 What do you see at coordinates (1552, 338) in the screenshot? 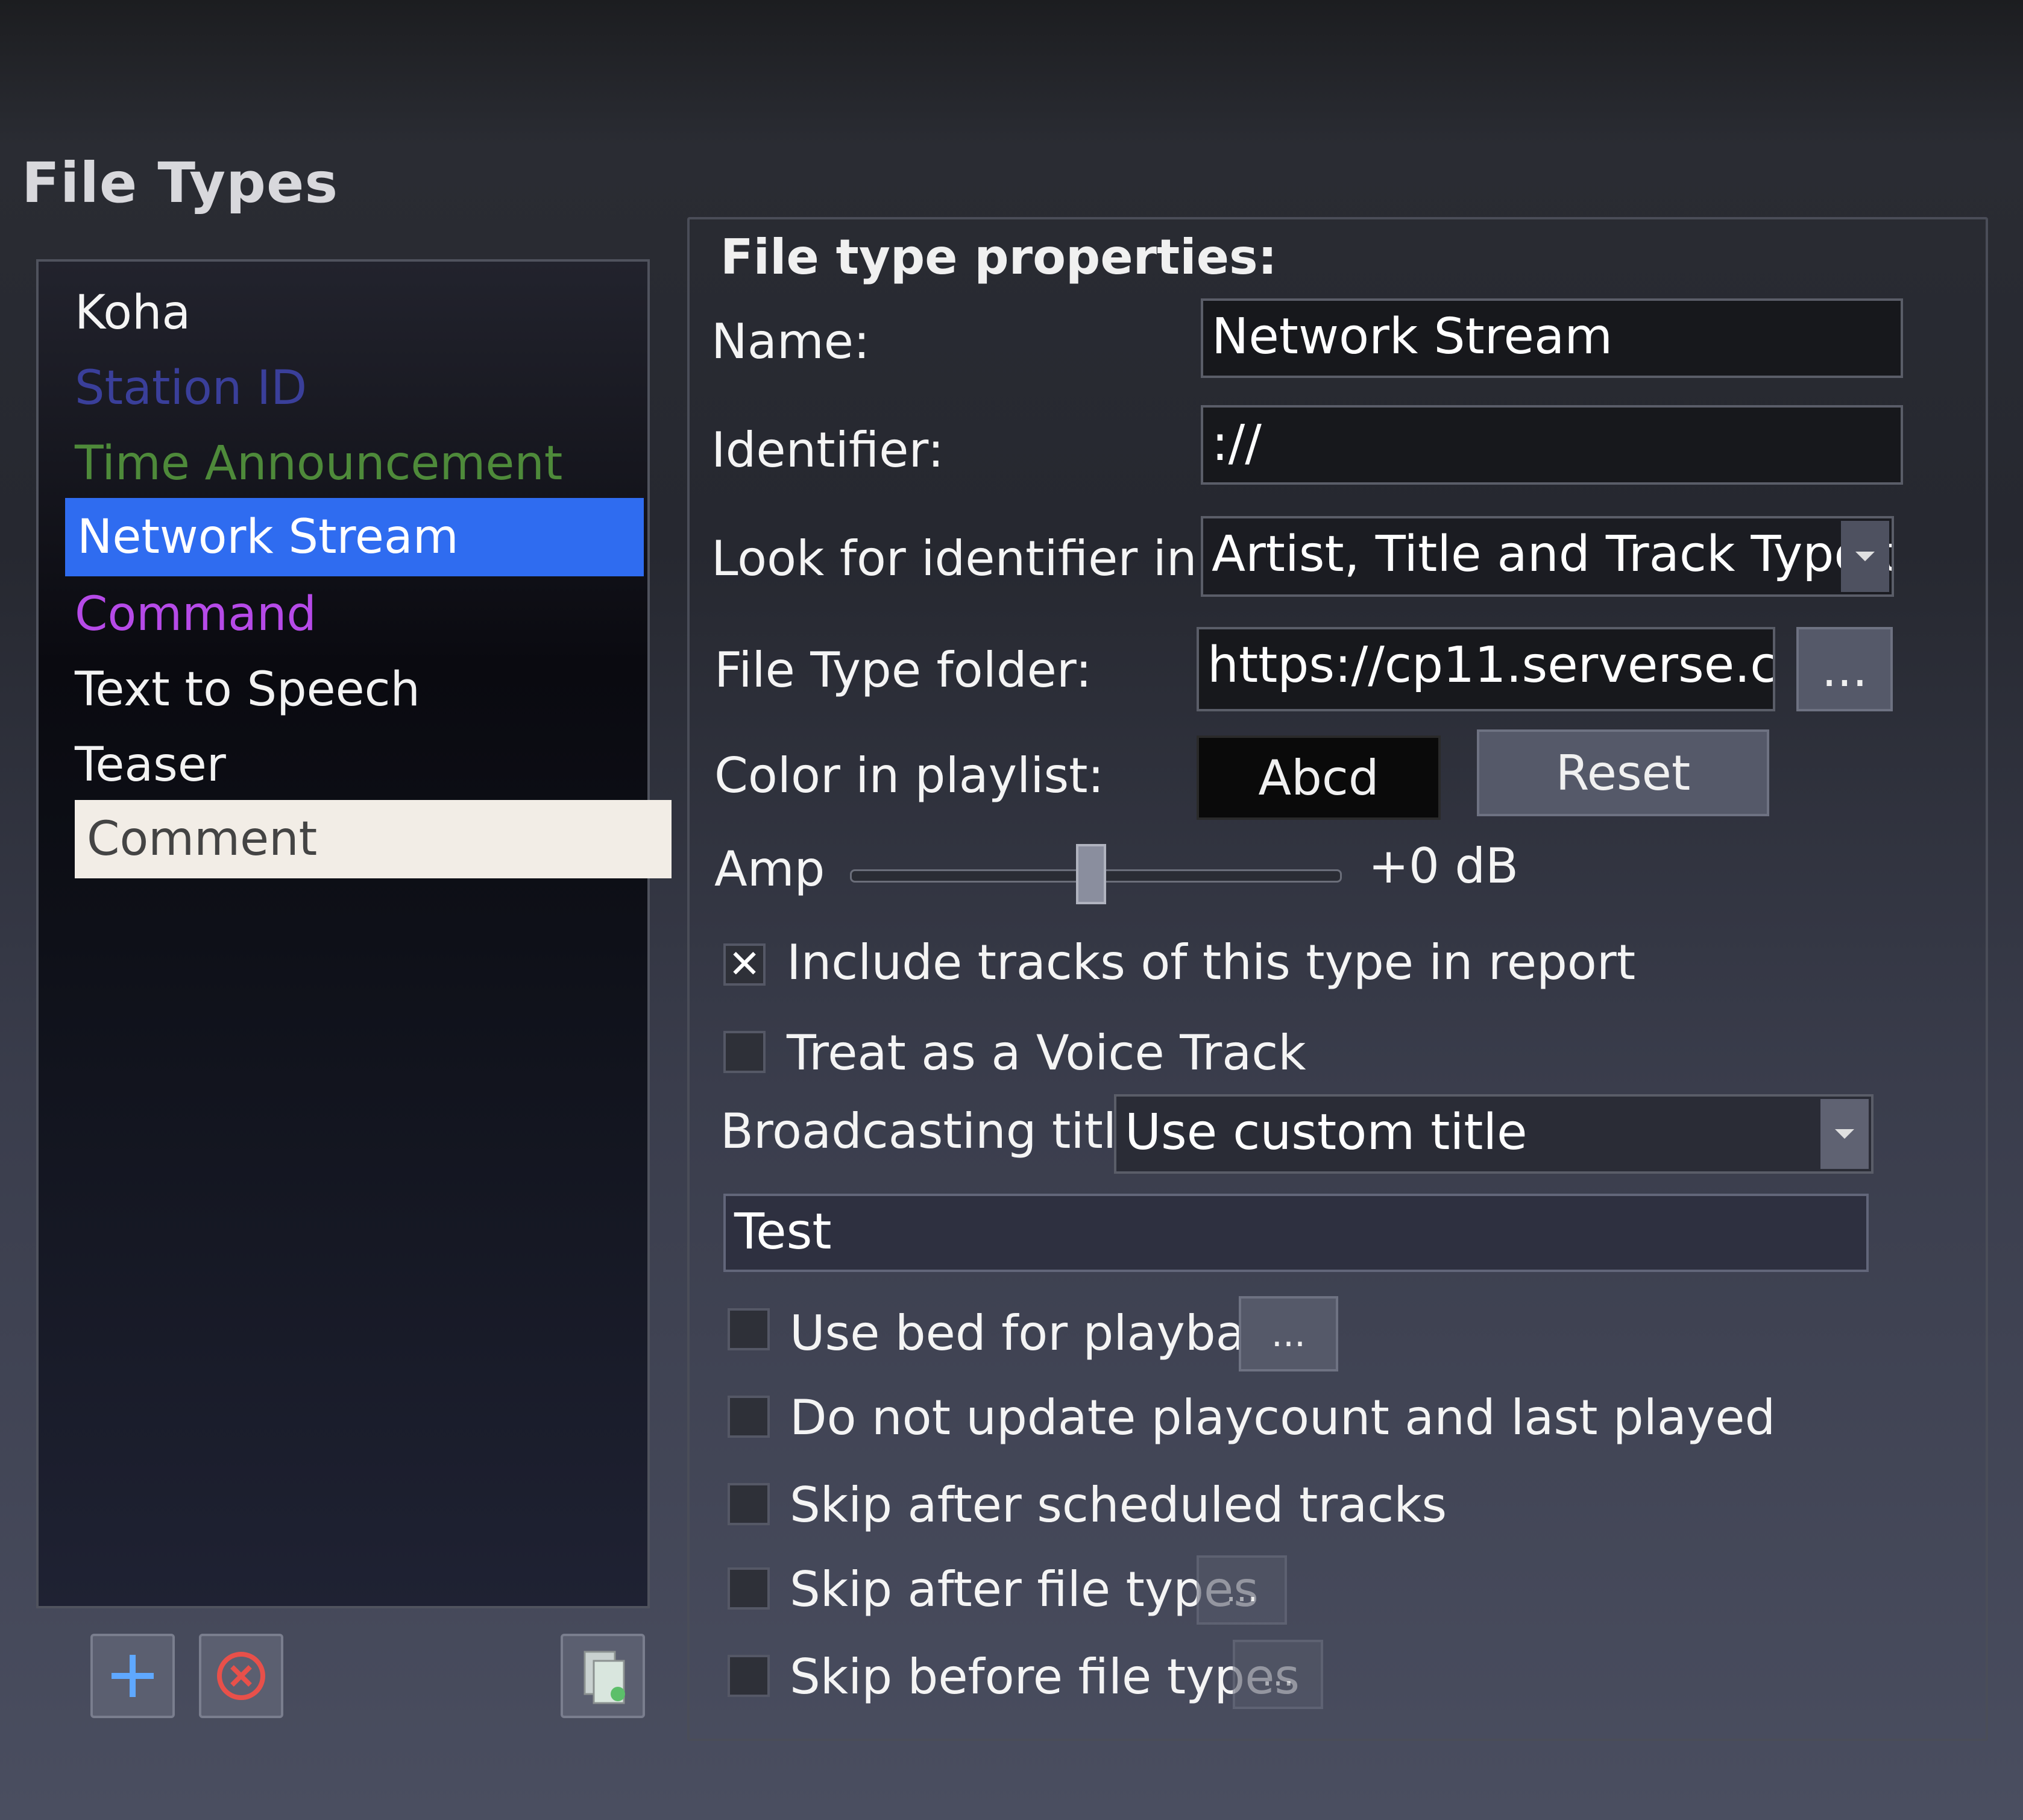
I see `name-field: Network Stream` at bounding box center [1552, 338].